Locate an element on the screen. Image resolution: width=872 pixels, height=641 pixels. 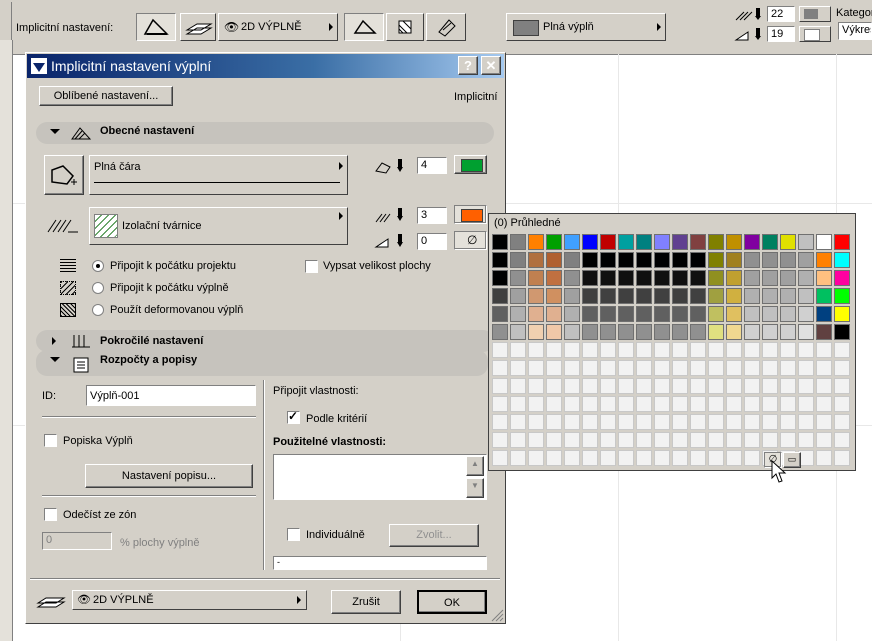
individual-checkbox is located at coordinates (293, 534).